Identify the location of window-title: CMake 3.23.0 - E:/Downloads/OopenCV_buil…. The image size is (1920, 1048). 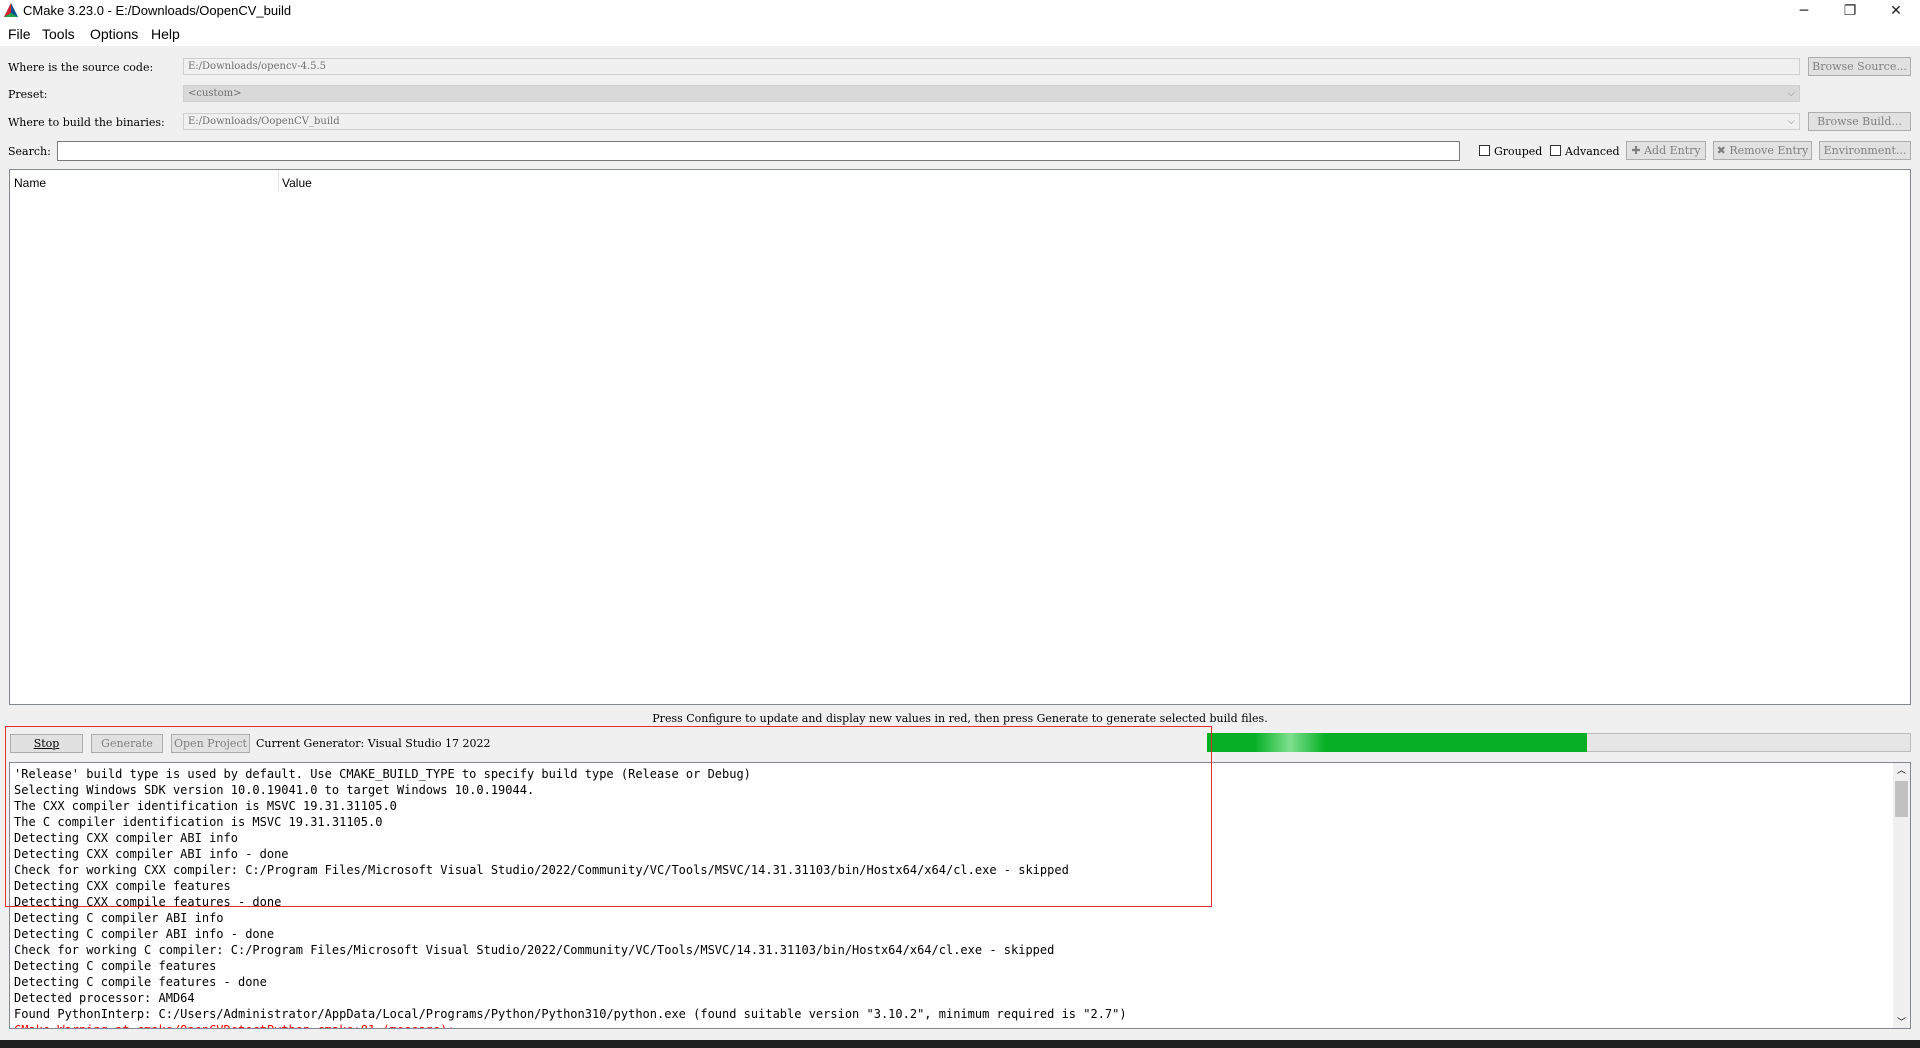
(157, 10).